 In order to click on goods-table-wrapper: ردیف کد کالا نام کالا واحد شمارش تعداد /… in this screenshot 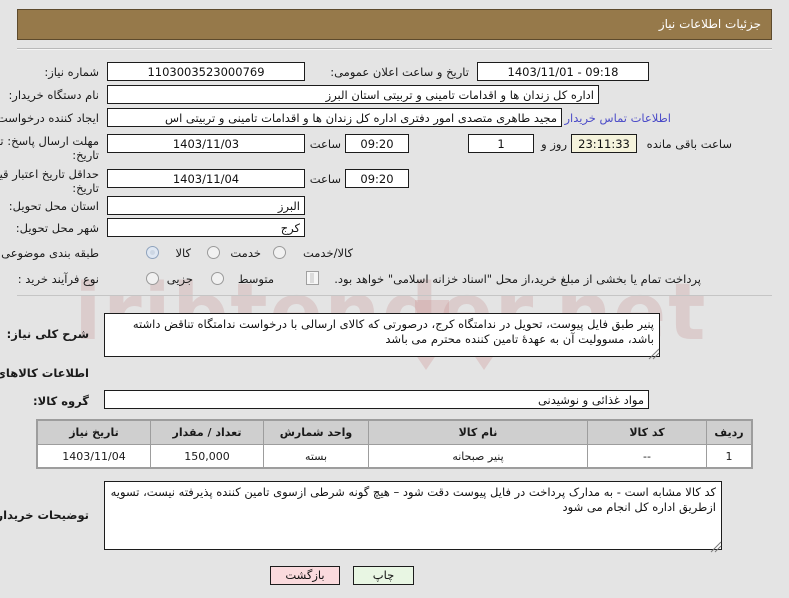, I will do `click(394, 444)`.